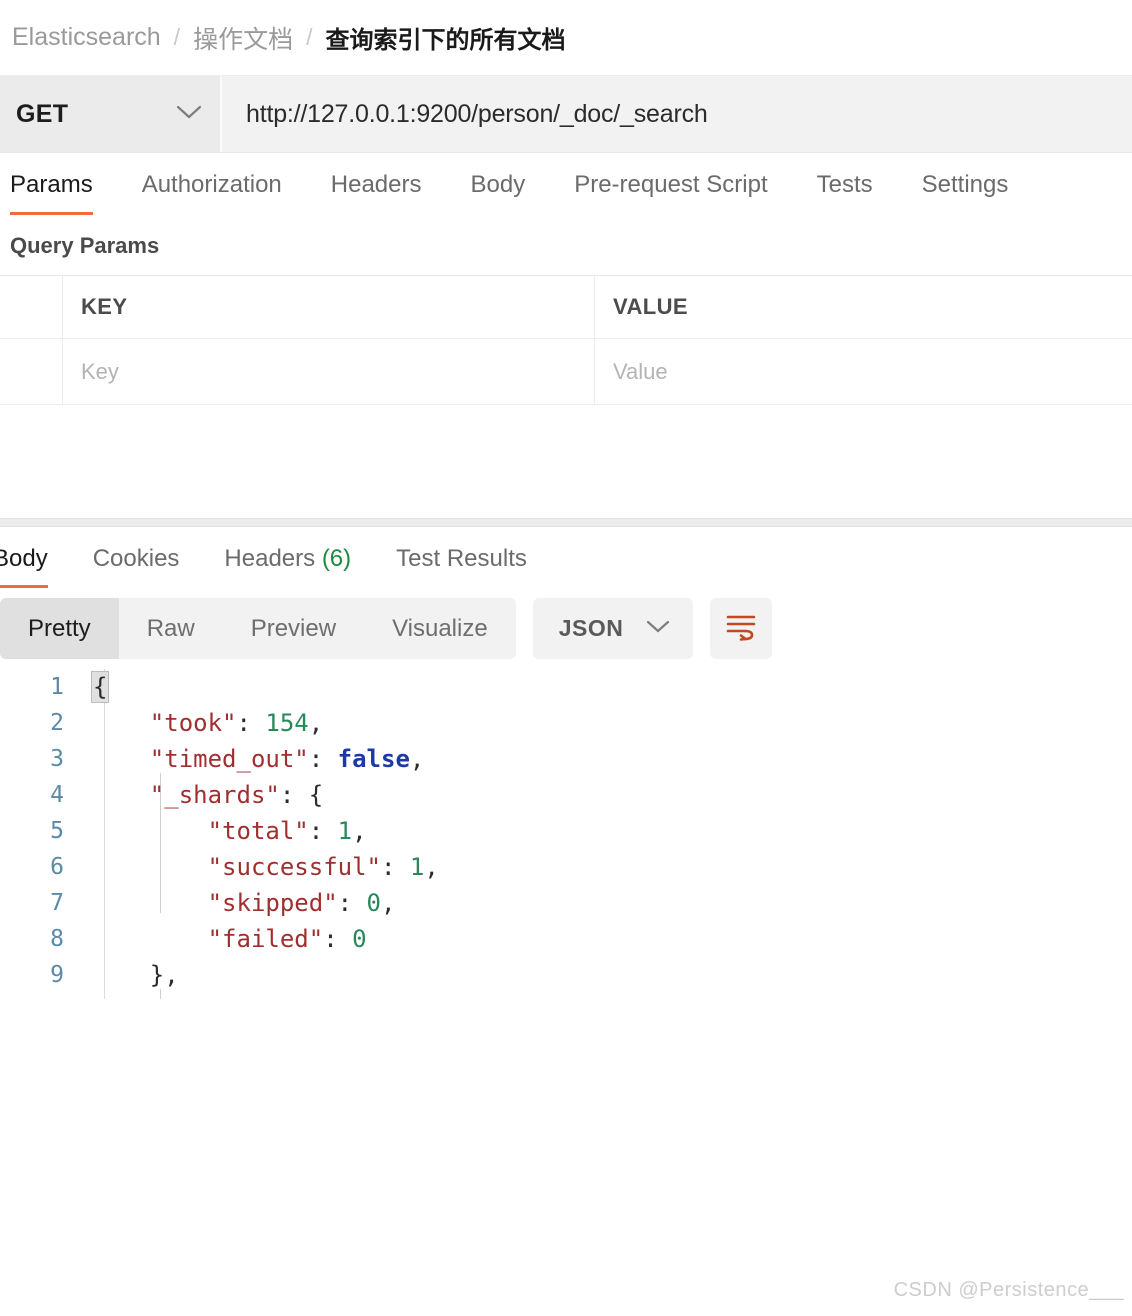  I want to click on code-line-text: {, so click(93, 687).